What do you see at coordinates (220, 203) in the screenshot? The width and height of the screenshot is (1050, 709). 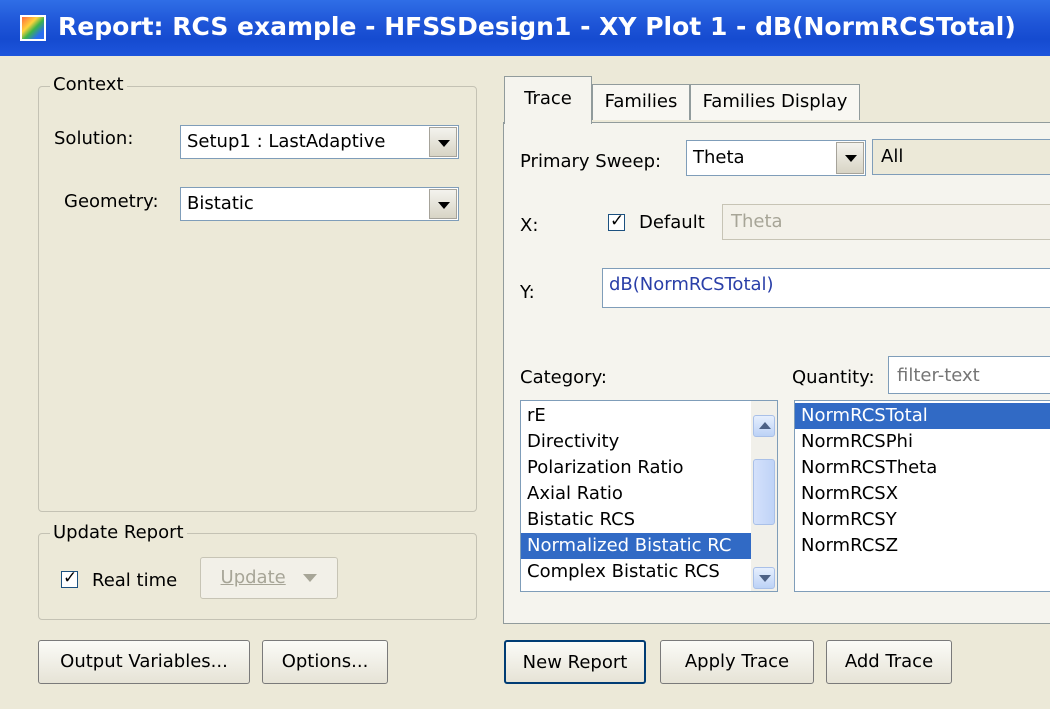 I see `geometry-value: Bistatic` at bounding box center [220, 203].